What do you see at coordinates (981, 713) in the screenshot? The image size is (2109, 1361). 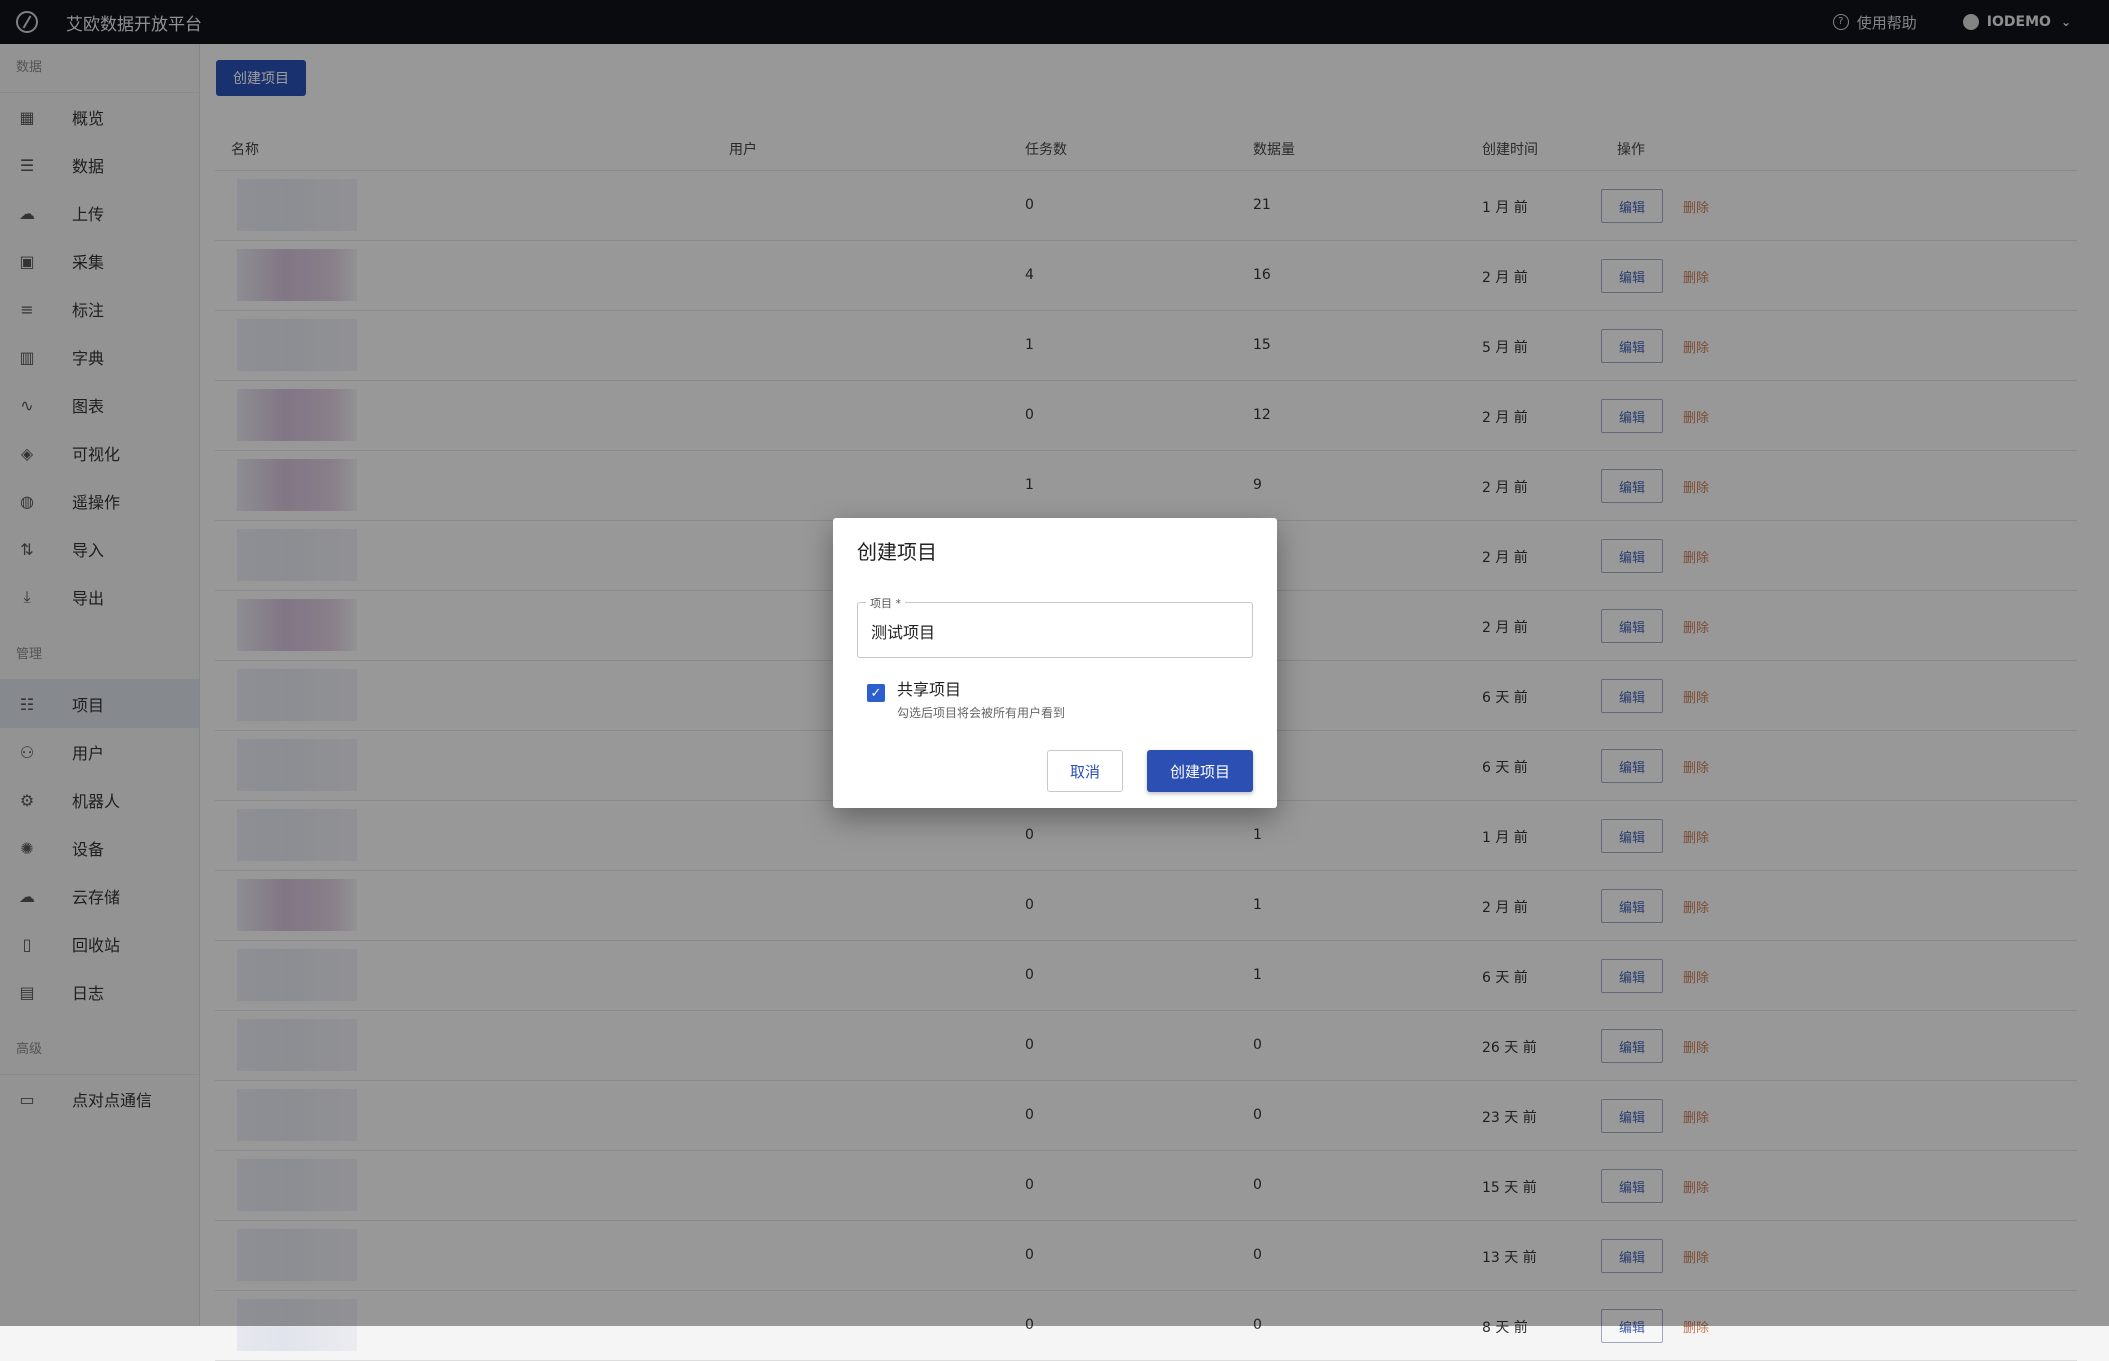 I see `share-project-help: 勾选后项目将会被所有用户看到` at bounding box center [981, 713].